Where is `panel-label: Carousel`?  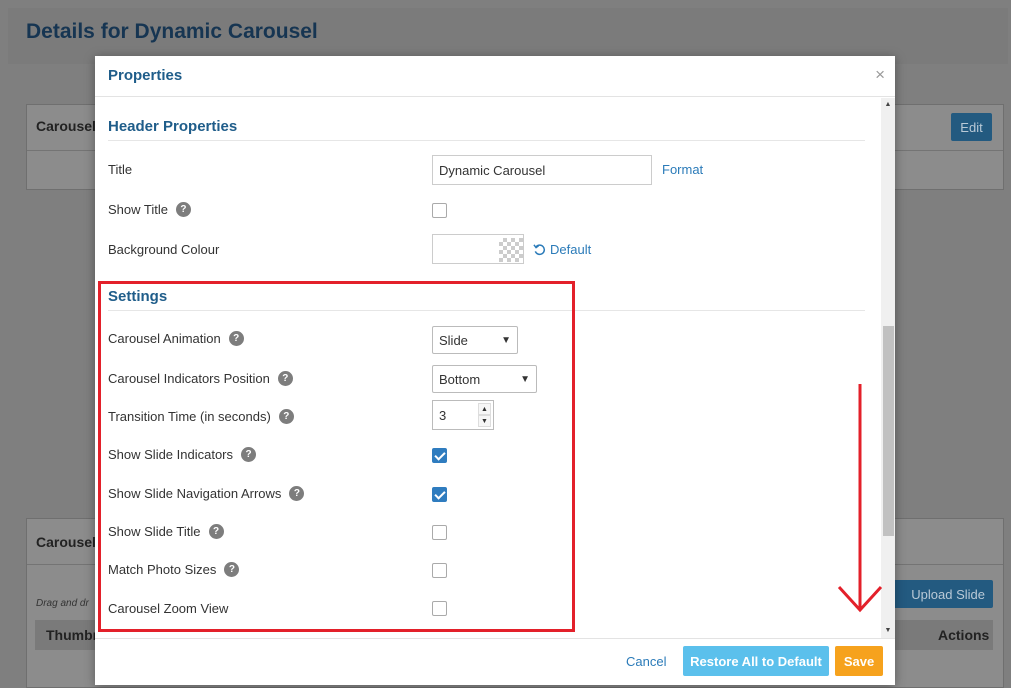
panel-label: Carousel is located at coordinates (66, 126).